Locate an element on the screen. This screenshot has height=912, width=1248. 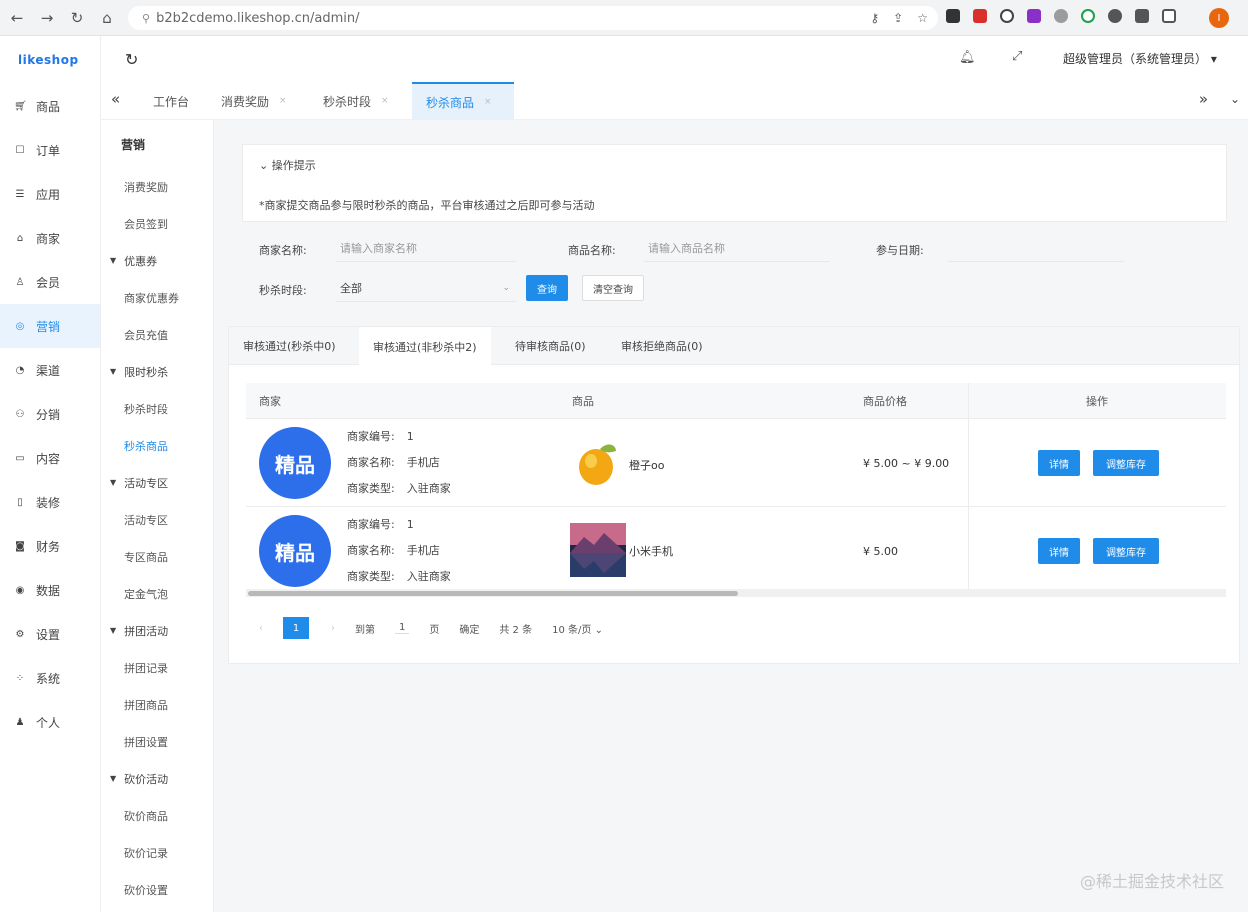
tab-seckill-goods: 秒杀商品 × is located at coordinates (463, 101).